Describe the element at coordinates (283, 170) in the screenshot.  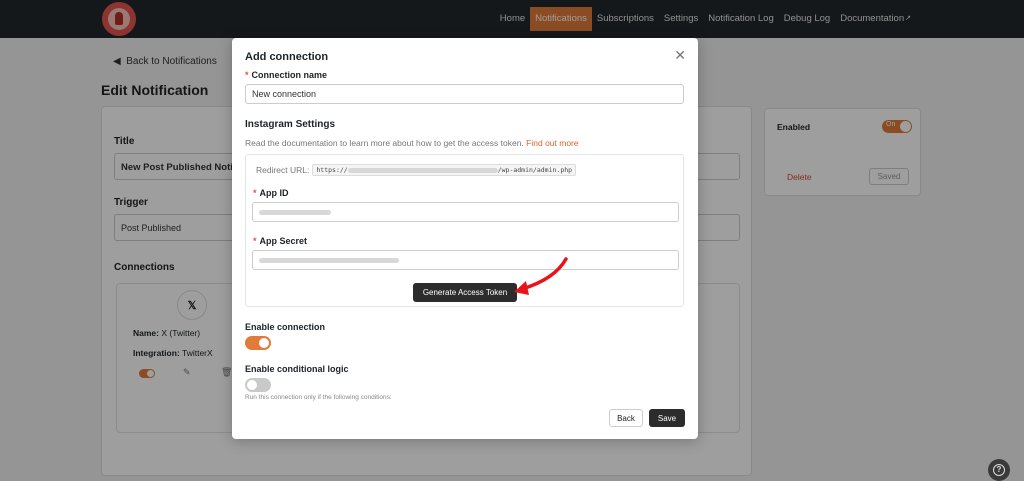
I see `redirect-url-label: Redirect URL:` at that location.